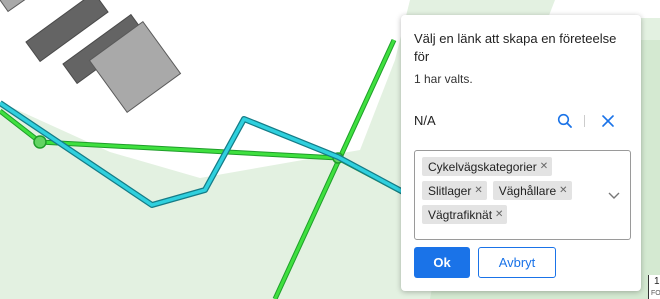  I want to click on map-scale: 1 FO, so click(654, 287).